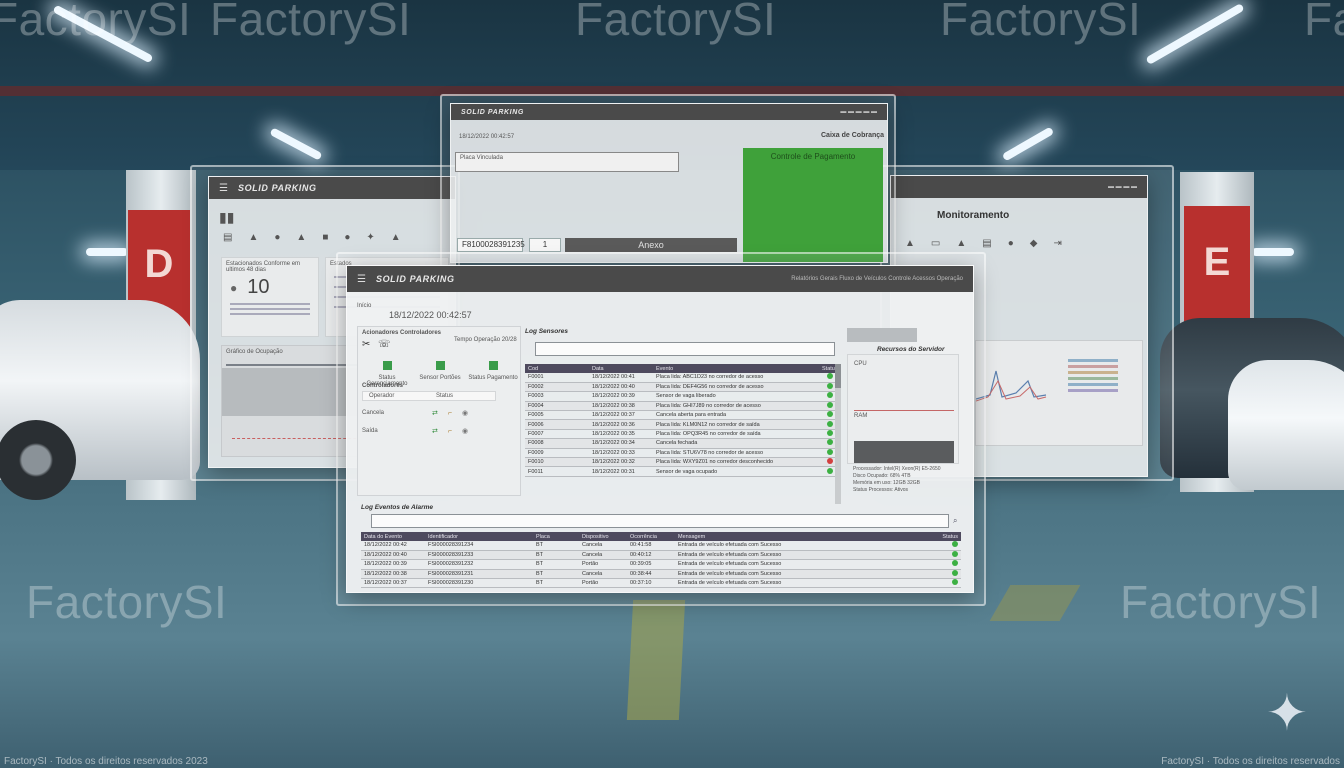  Describe the element at coordinates (557, 368) in the screenshot. I see `col-header: Cod` at that location.